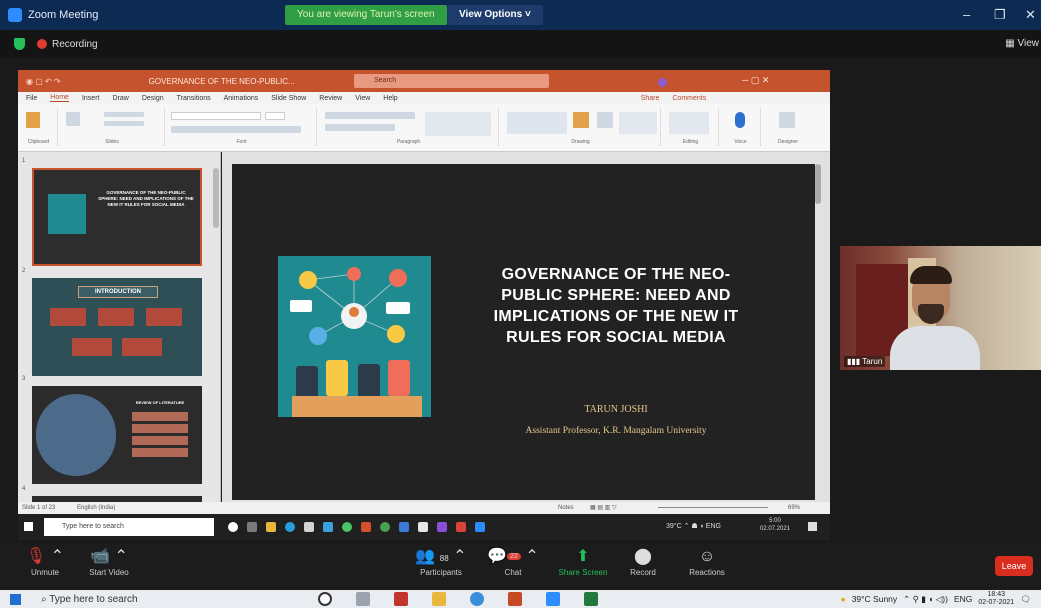 The height and width of the screenshot is (608, 1041). I want to click on viewing-banner: You are viewing Tarun's screen, so click(366, 15).